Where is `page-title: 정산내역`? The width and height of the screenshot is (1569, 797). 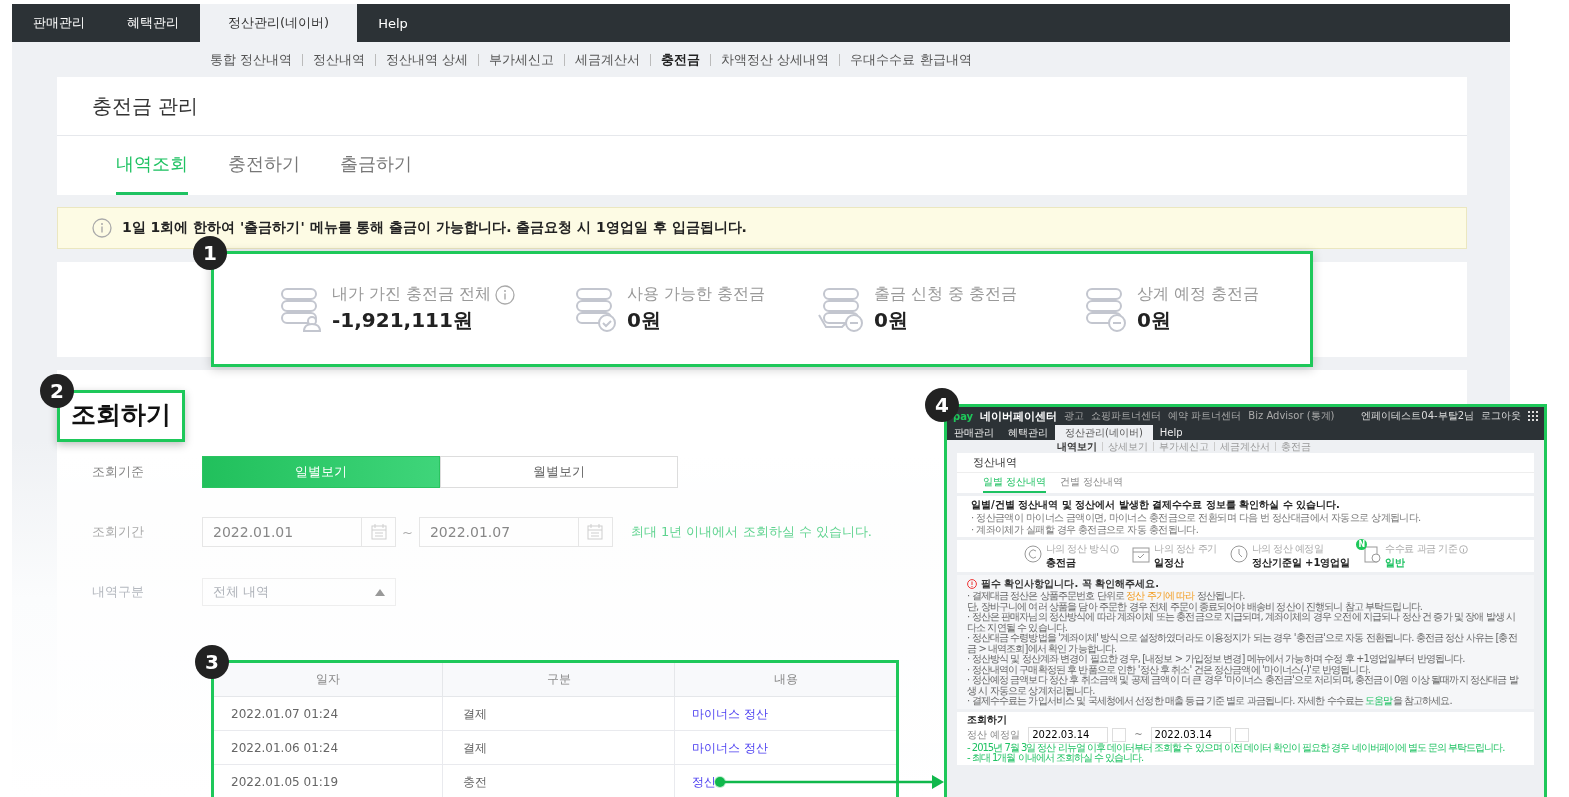 page-title: 정산내역 is located at coordinates (1245, 463).